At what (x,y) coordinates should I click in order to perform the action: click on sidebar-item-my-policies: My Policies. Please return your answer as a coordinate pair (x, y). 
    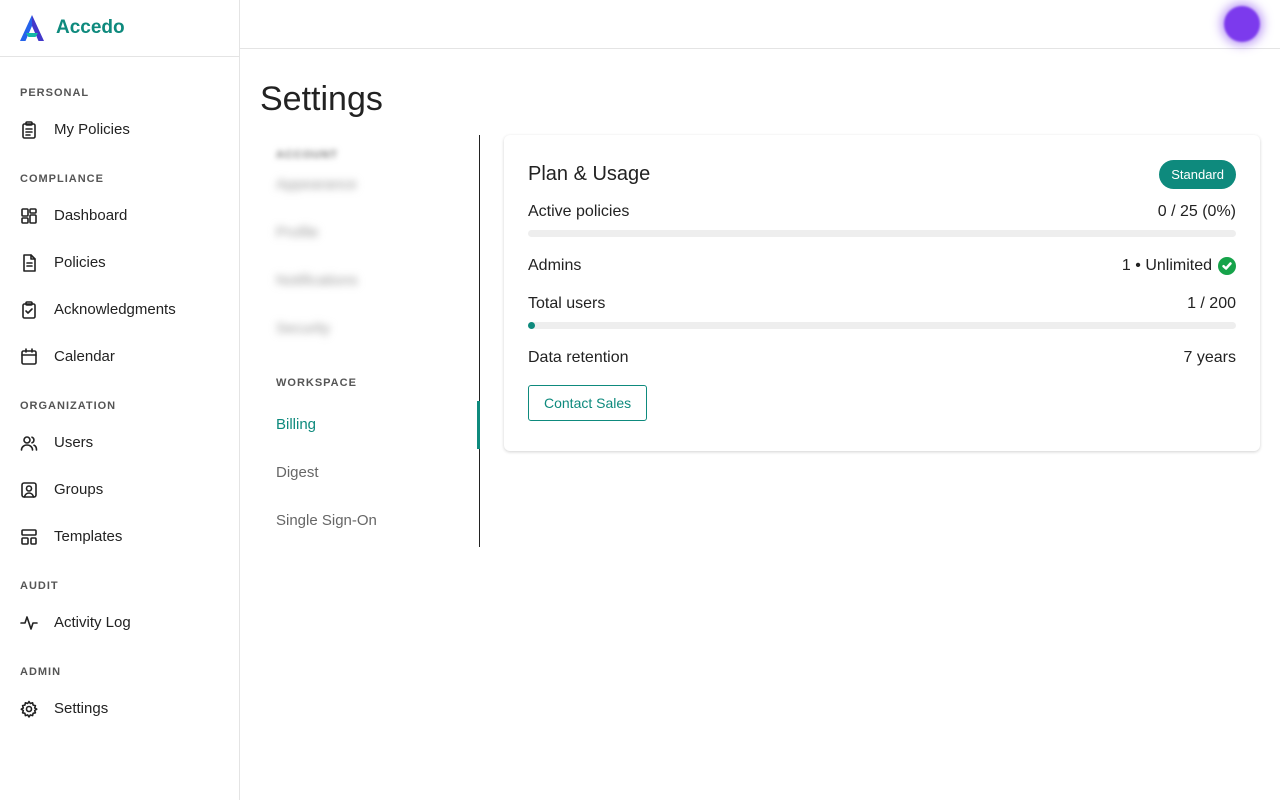
    Looking at the image, I should click on (119, 129).